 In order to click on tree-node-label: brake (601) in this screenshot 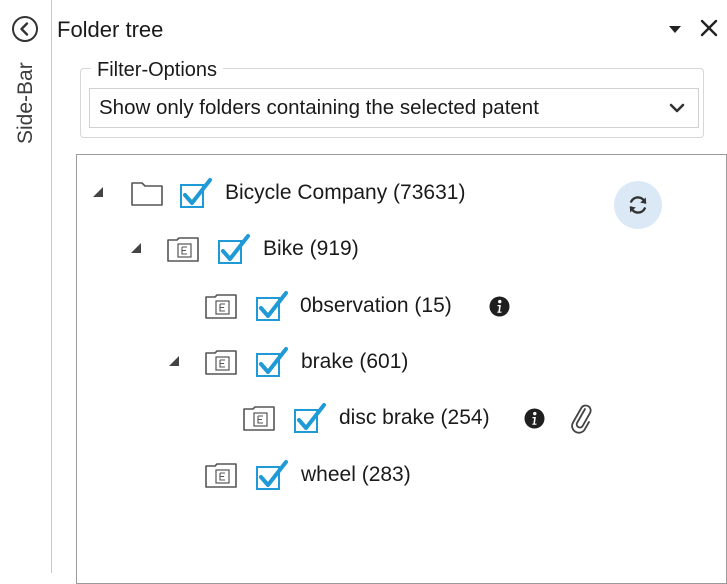, I will do `click(355, 361)`.